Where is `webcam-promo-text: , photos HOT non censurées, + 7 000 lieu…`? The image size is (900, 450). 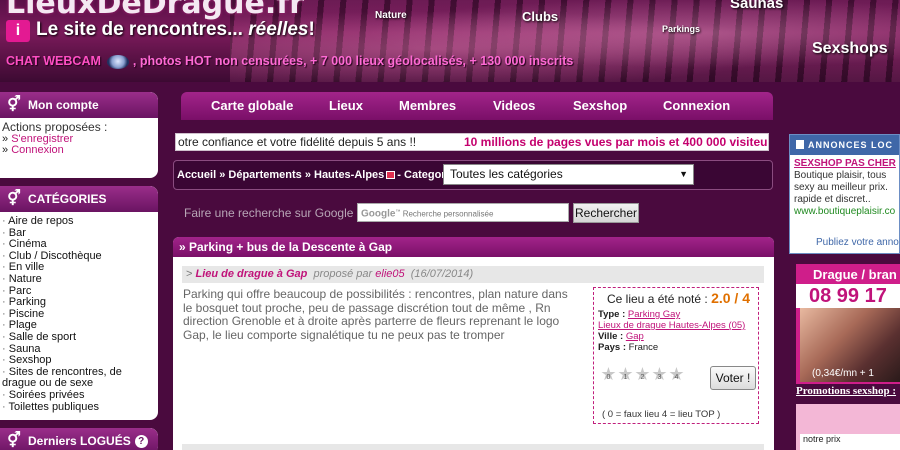 webcam-promo-text: , photos HOT non censurées, + 7 000 lieu… is located at coordinates (353, 61).